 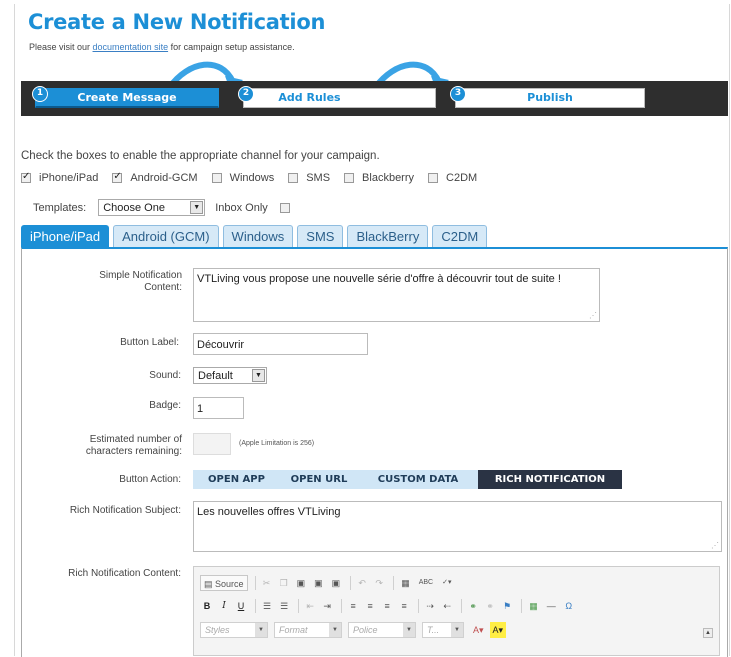 What do you see at coordinates (365, 630) in the screenshot?
I see `font-placeholder: Police` at bounding box center [365, 630].